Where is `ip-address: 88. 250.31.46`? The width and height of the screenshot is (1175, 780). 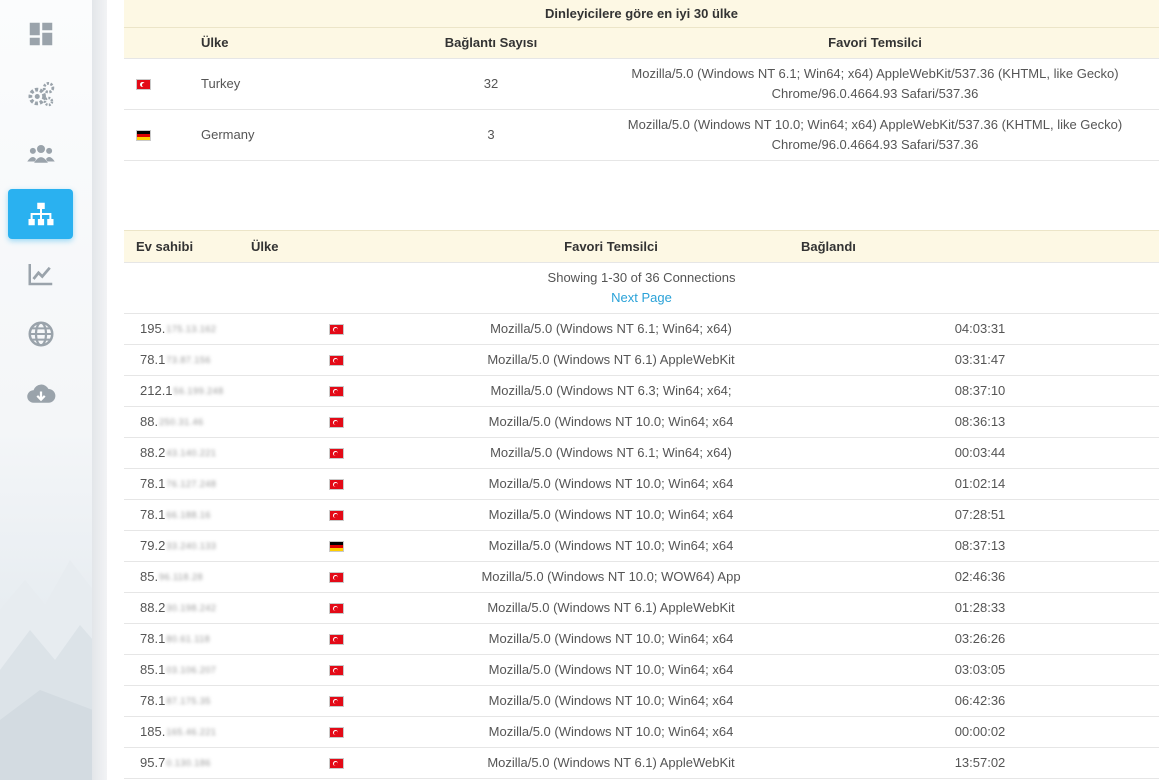 ip-address: 88. 250.31.46 is located at coordinates (172, 421).